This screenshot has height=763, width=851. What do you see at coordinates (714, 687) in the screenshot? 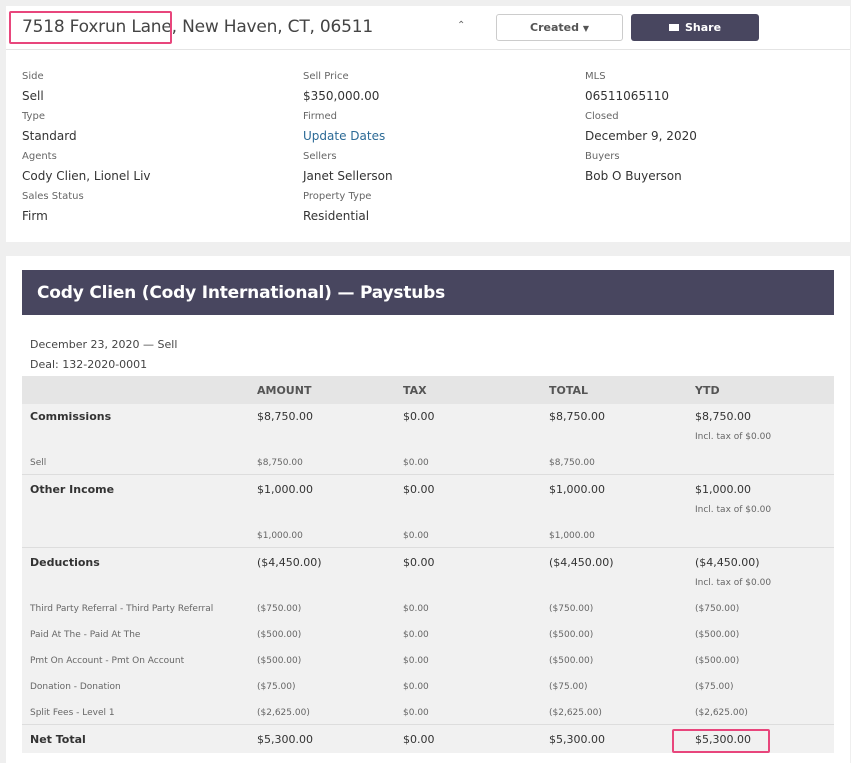
I see `deduction-ytd: ($75.00)` at bounding box center [714, 687].